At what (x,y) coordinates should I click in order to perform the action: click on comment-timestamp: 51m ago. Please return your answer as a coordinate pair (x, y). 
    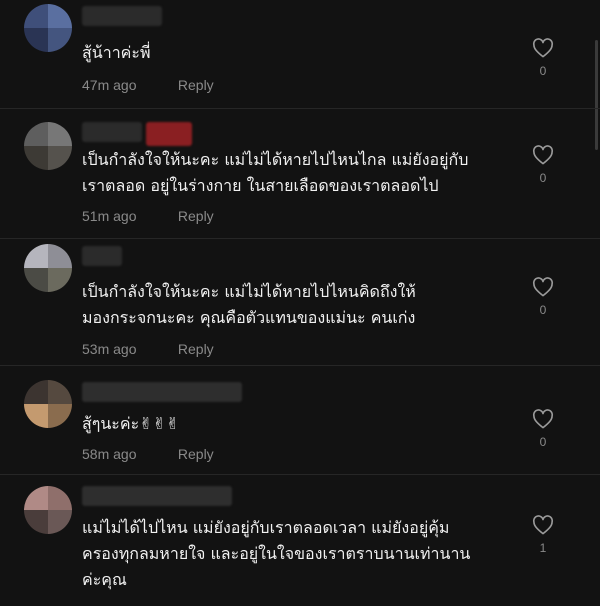
    Looking at the image, I should click on (109, 216).